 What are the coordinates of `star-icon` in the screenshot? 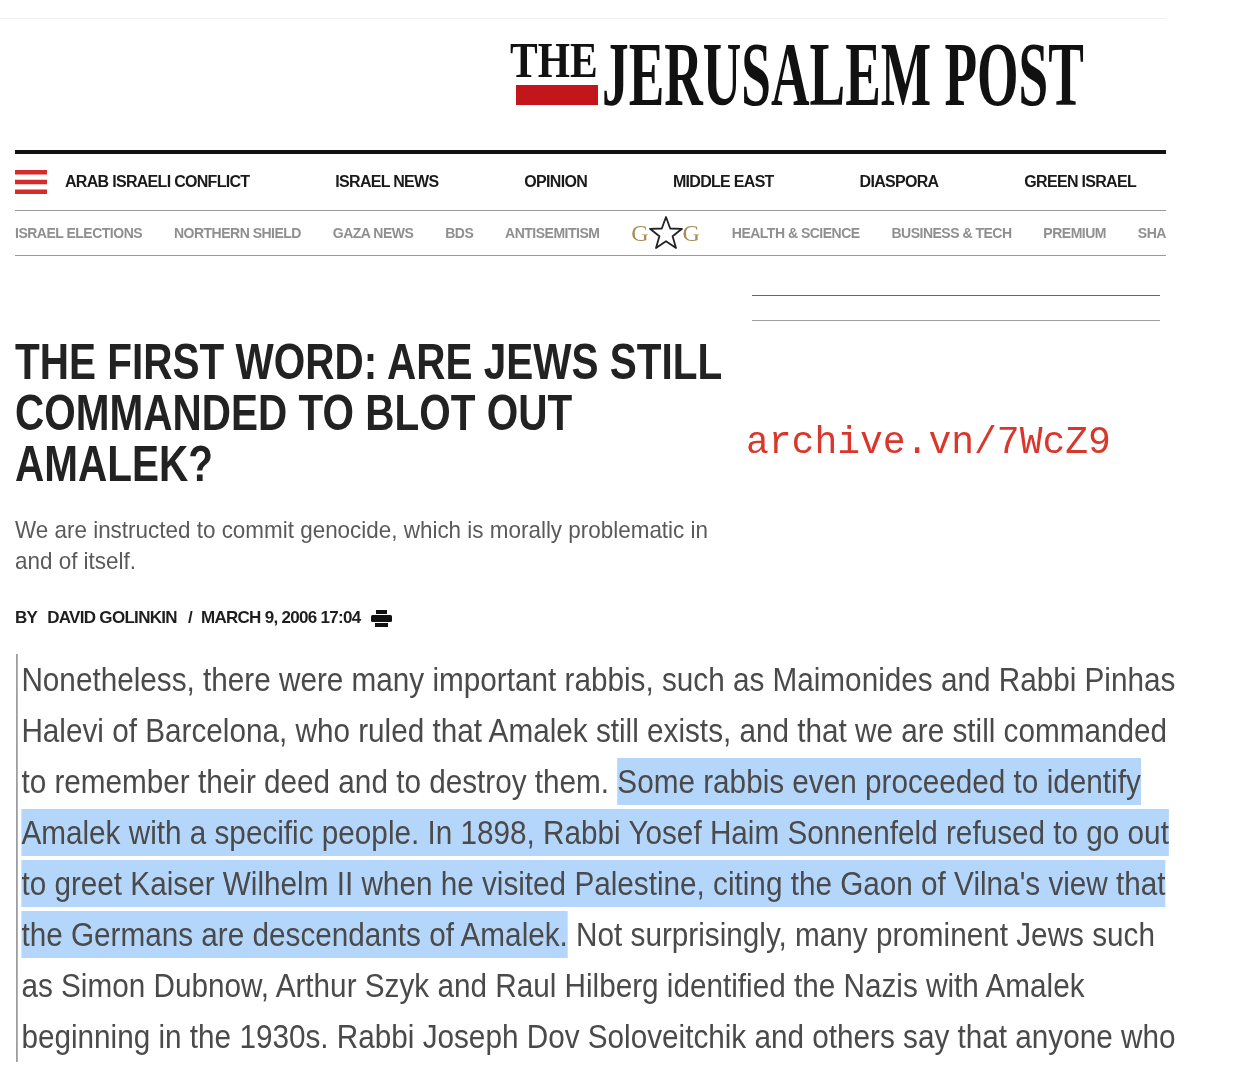 It's located at (665, 233).